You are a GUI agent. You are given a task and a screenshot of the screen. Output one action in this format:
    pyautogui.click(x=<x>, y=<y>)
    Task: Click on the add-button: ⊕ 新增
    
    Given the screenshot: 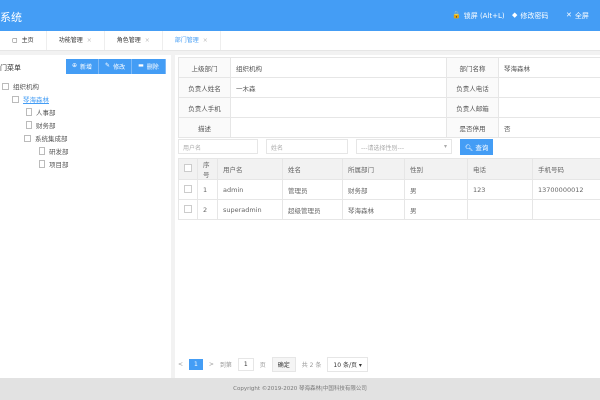 What is the action you would take?
    pyautogui.click(x=83, y=66)
    